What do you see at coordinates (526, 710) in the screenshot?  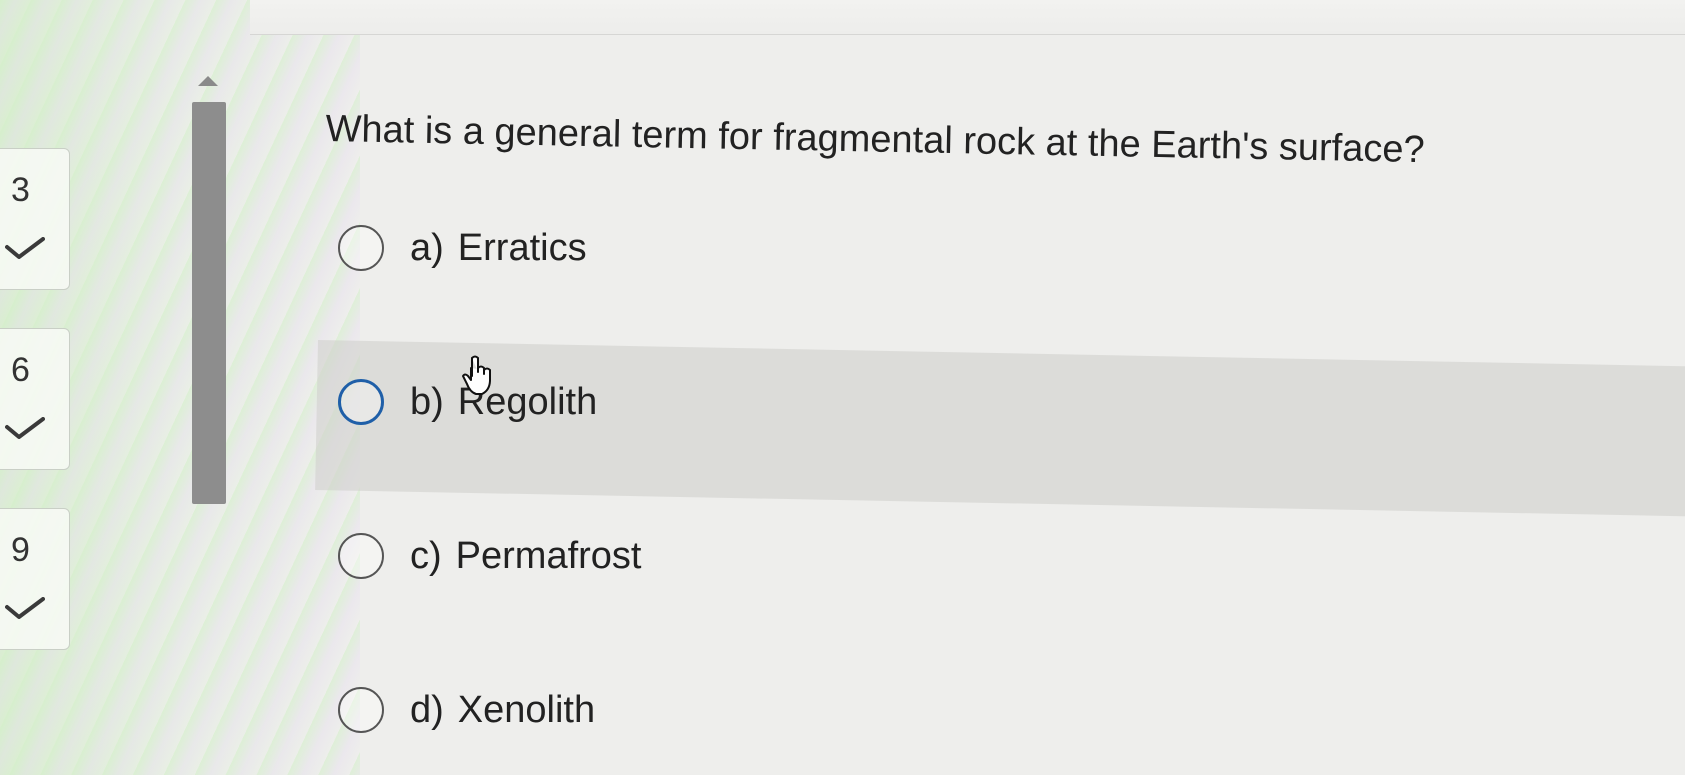 I see `option-label: Xenolith` at bounding box center [526, 710].